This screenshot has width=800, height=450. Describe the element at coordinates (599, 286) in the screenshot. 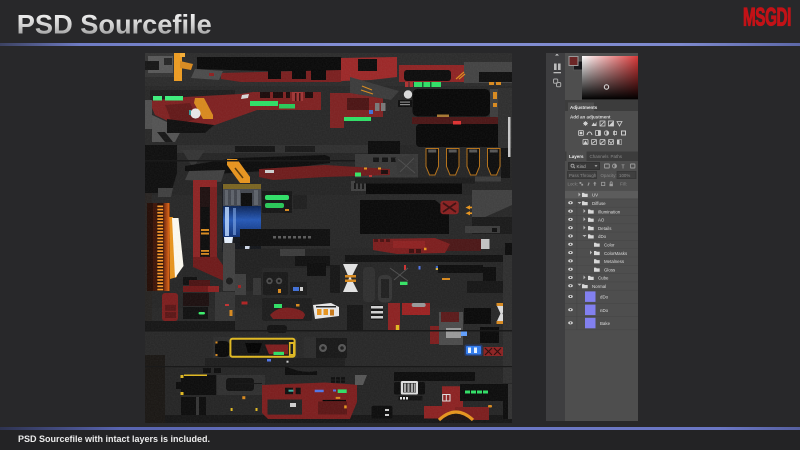

I see `svg-text: Normal` at that location.